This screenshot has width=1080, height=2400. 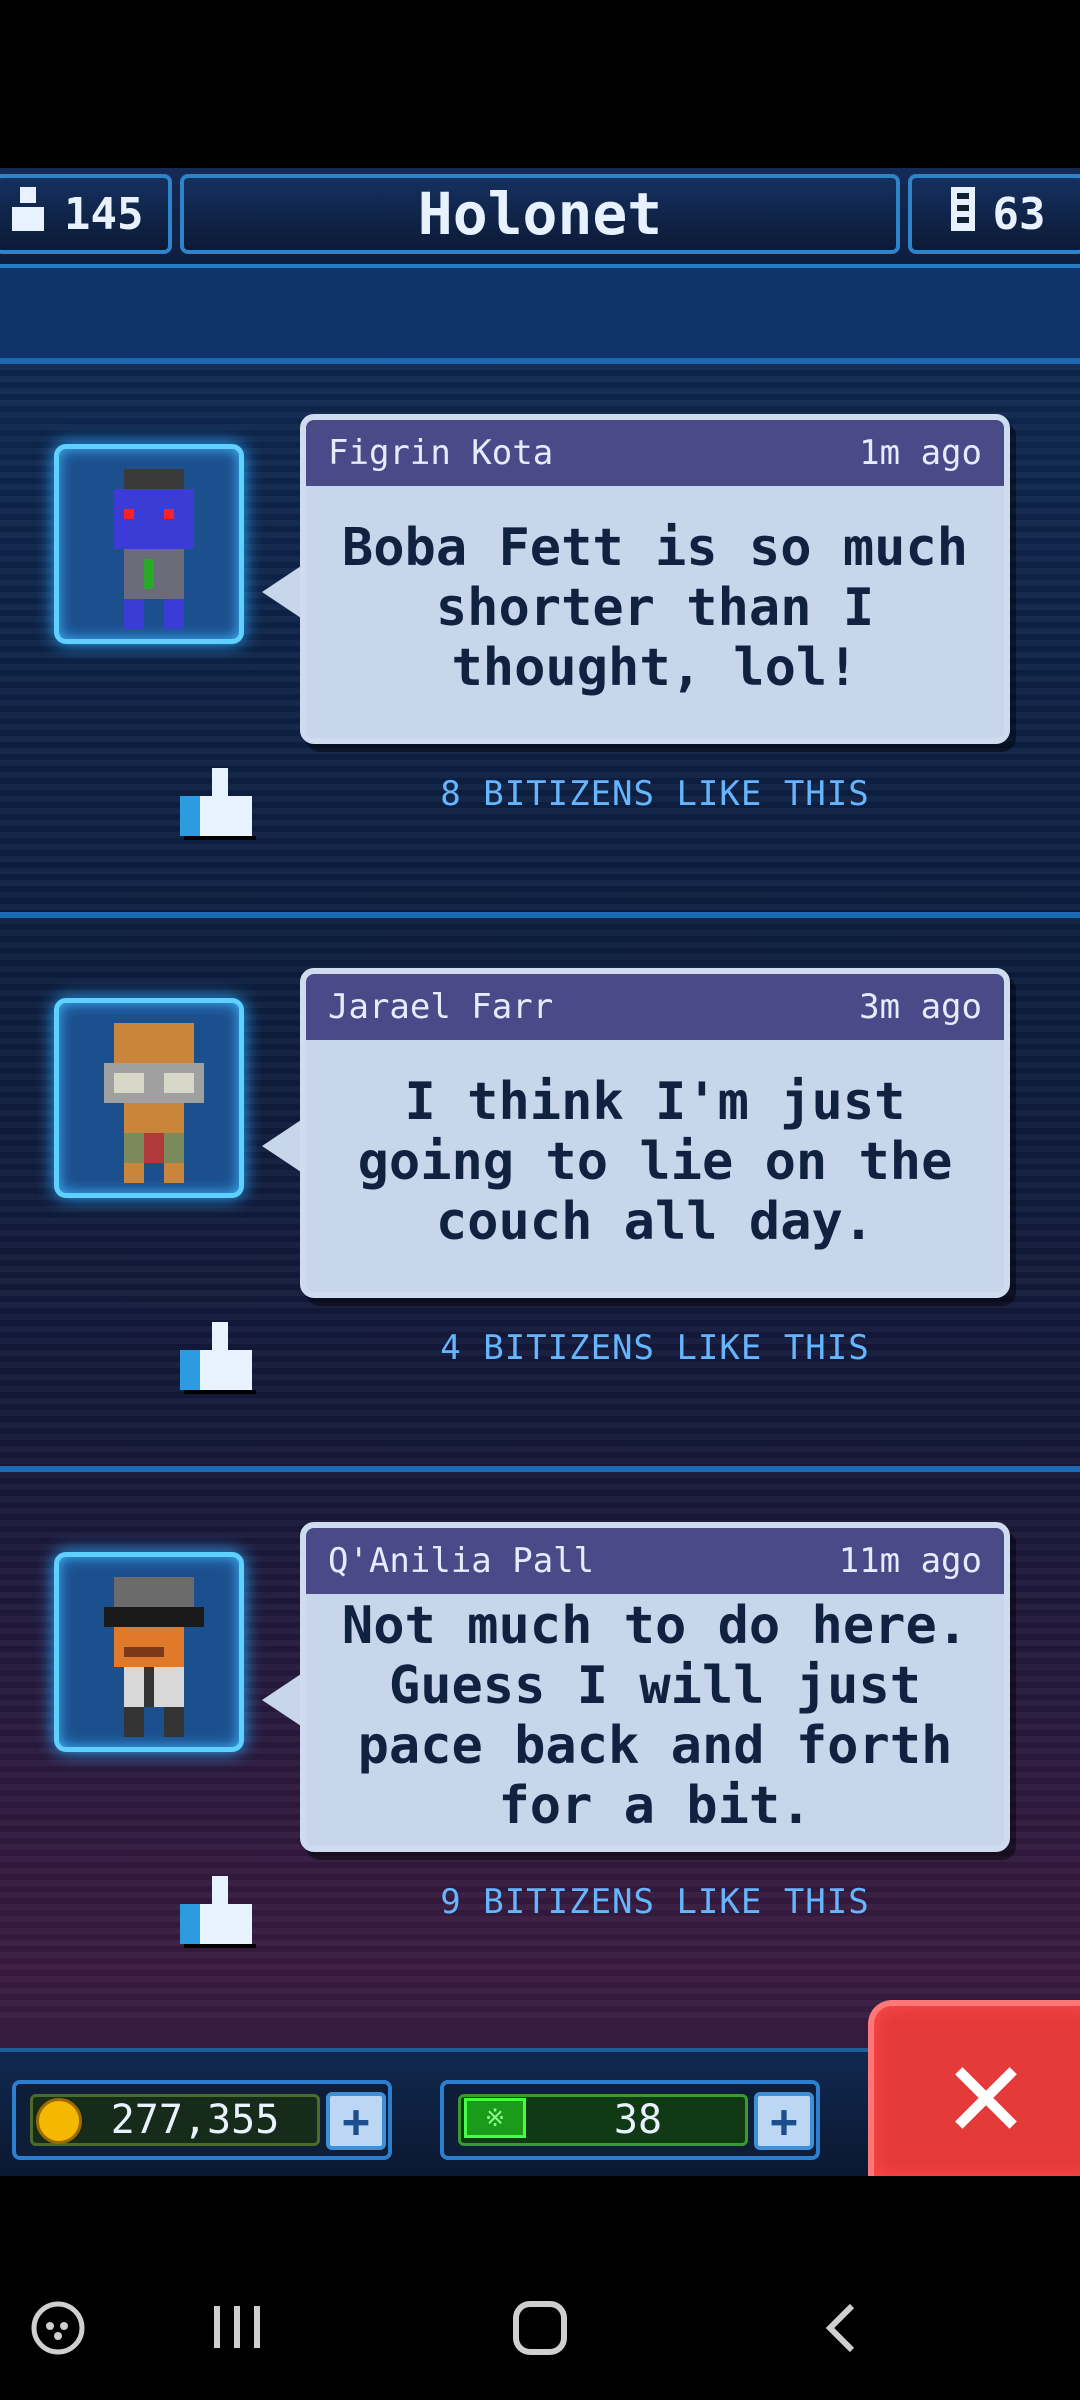 I want to click on add-bux-button: +, so click(x=784, y=2121).